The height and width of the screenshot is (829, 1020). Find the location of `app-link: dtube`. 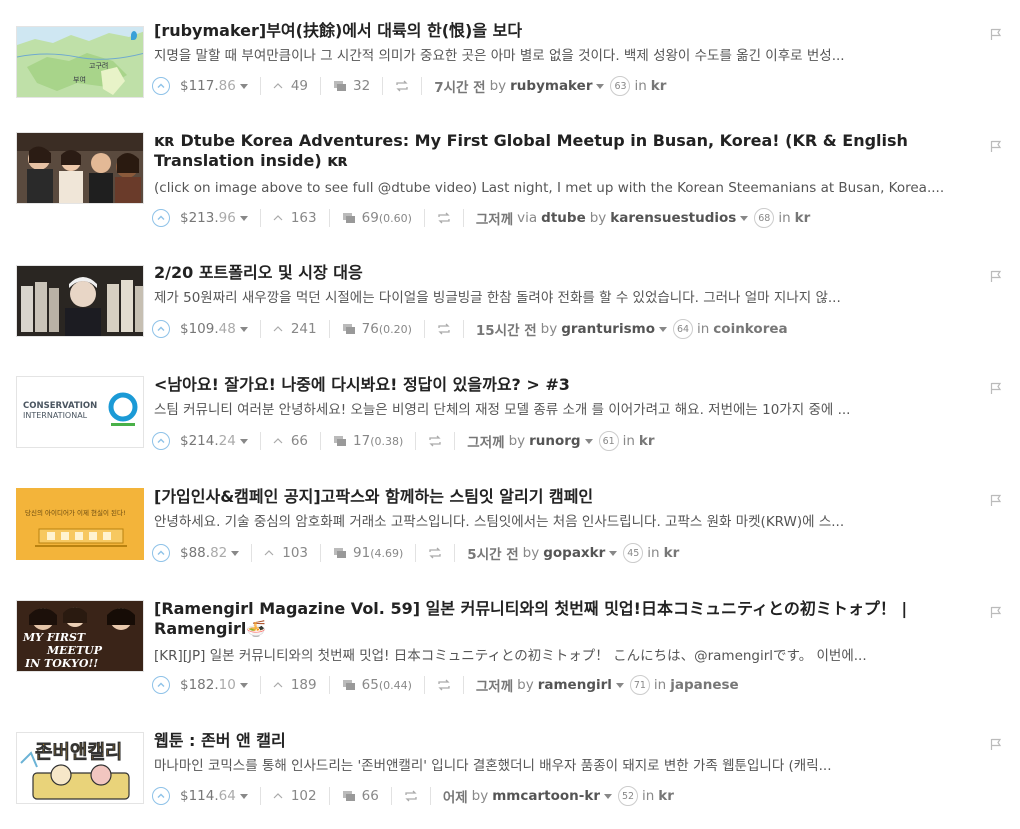

app-link: dtube is located at coordinates (563, 218).